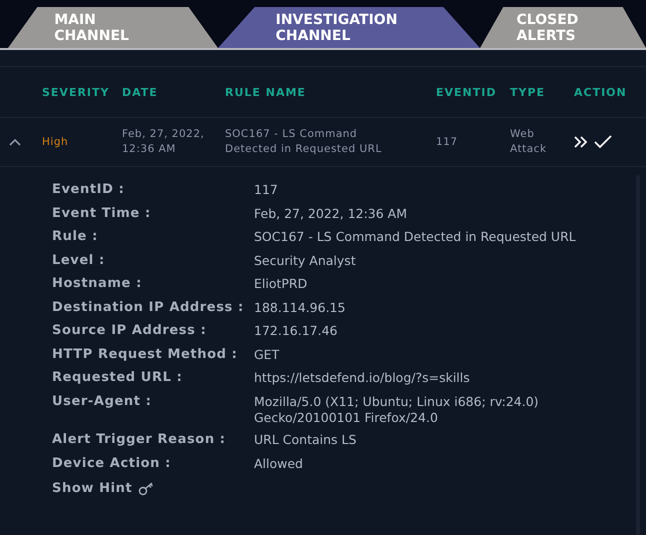  I want to click on column-header: RULE NAME, so click(266, 92).